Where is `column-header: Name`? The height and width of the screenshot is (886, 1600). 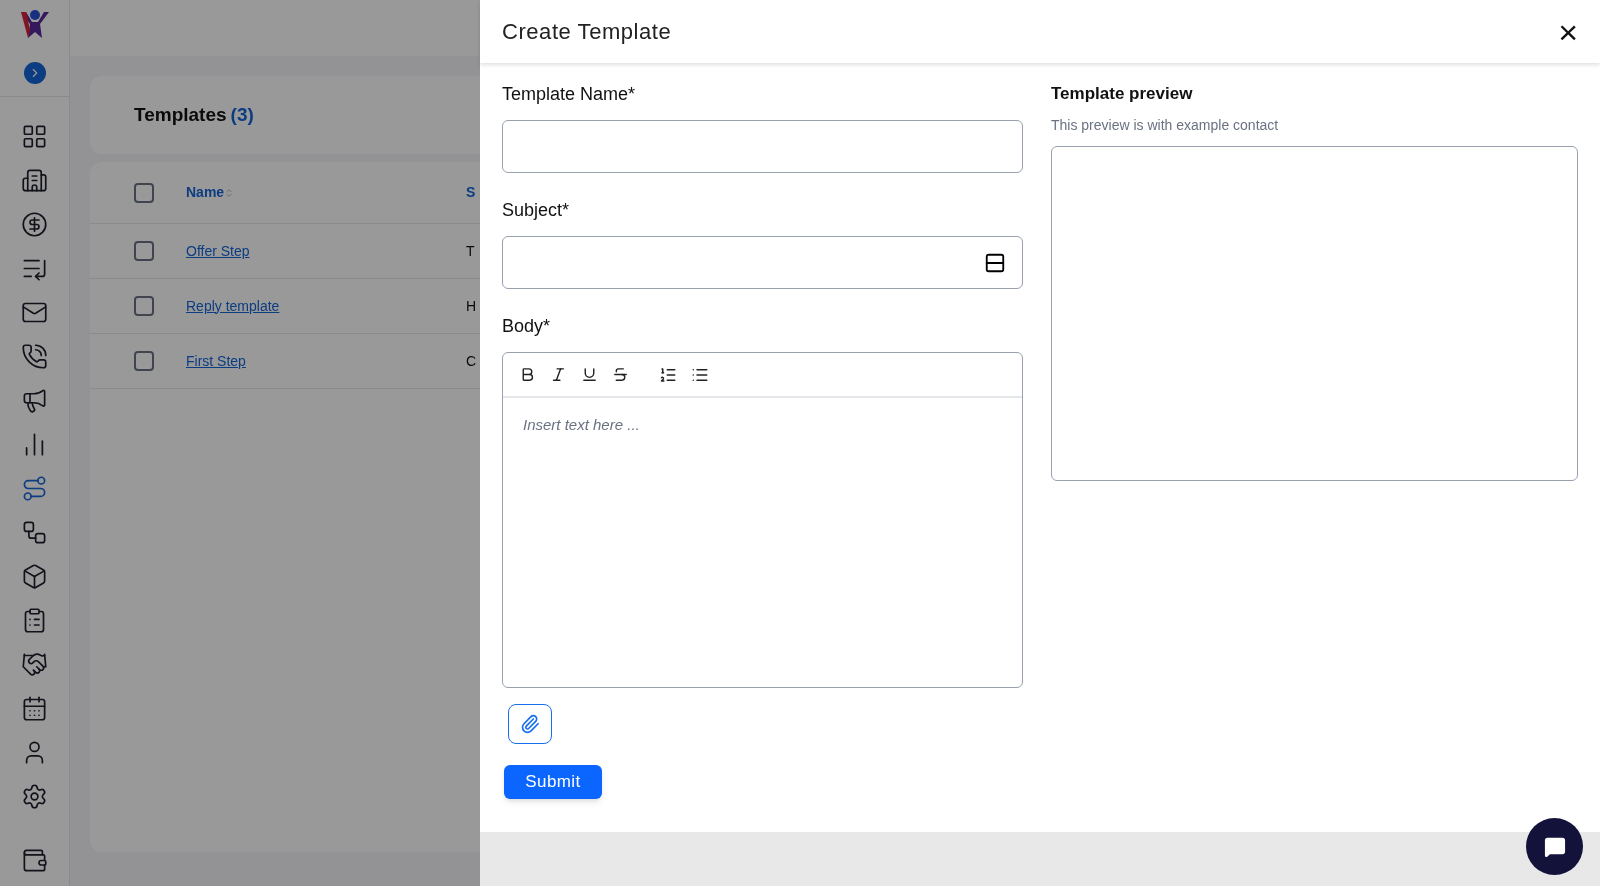
column-header: Name is located at coordinates (310, 192).